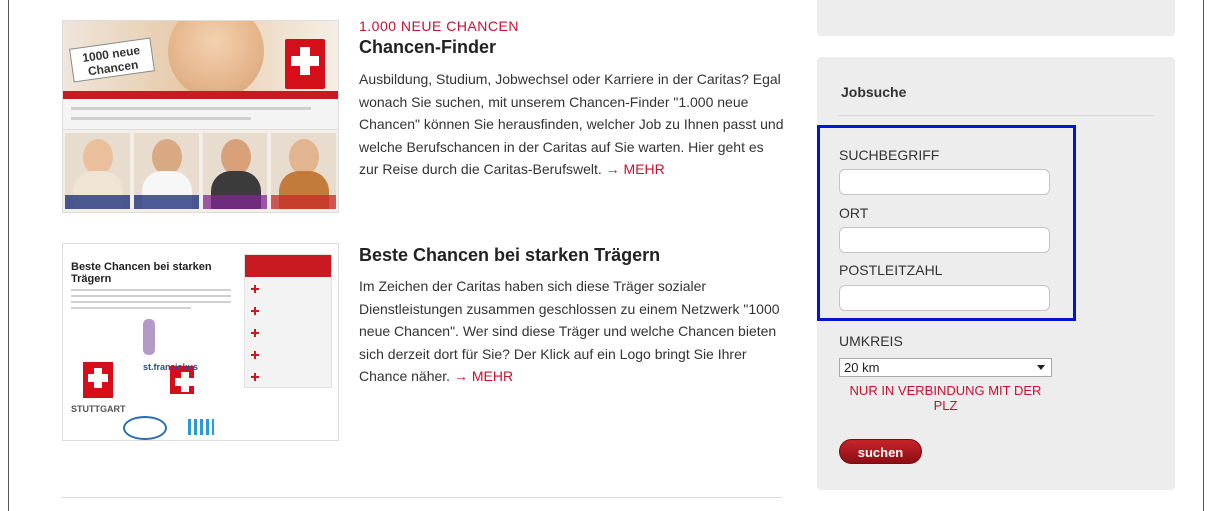  What do you see at coordinates (145, 428) in the screenshot?
I see `globe-logo` at bounding box center [145, 428].